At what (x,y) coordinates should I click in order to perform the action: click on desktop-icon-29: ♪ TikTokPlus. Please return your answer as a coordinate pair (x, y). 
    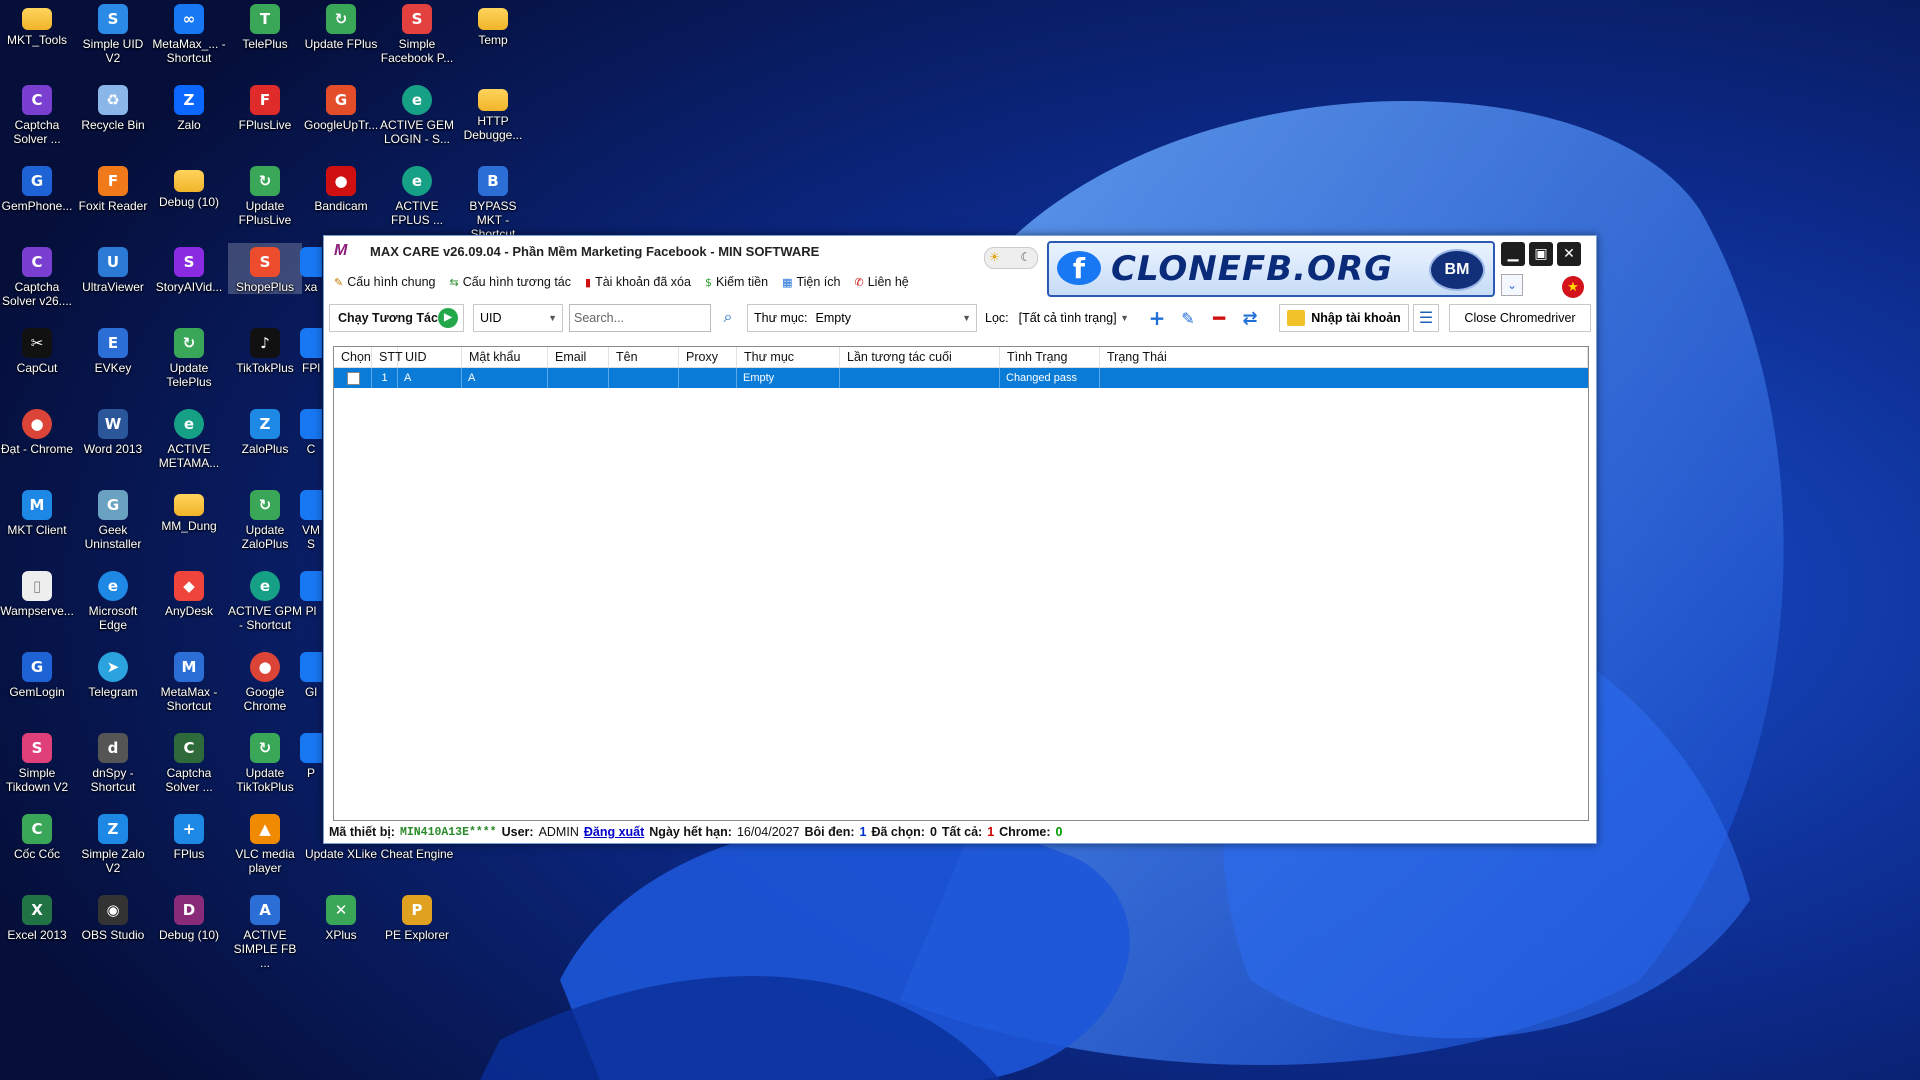
    Looking at the image, I should click on (265, 349).